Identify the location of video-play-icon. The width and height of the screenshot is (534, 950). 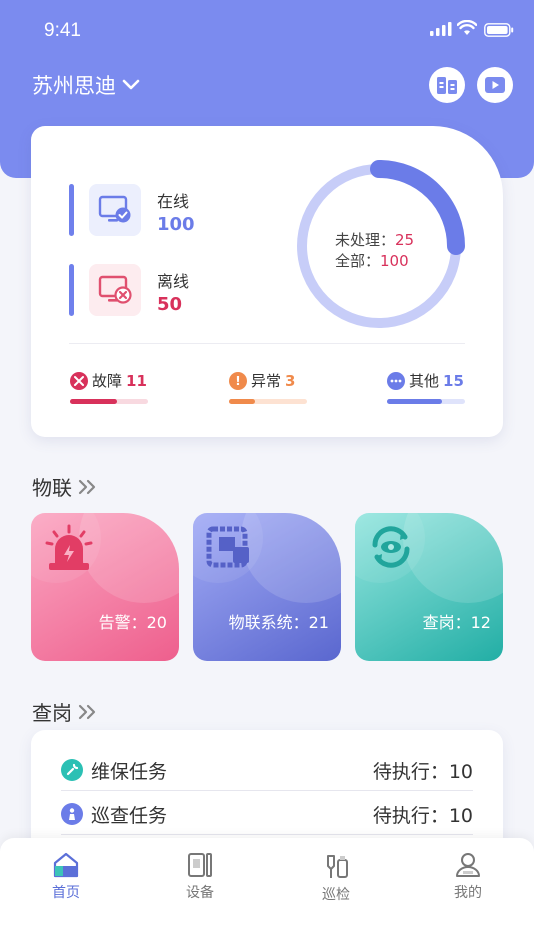
(495, 85).